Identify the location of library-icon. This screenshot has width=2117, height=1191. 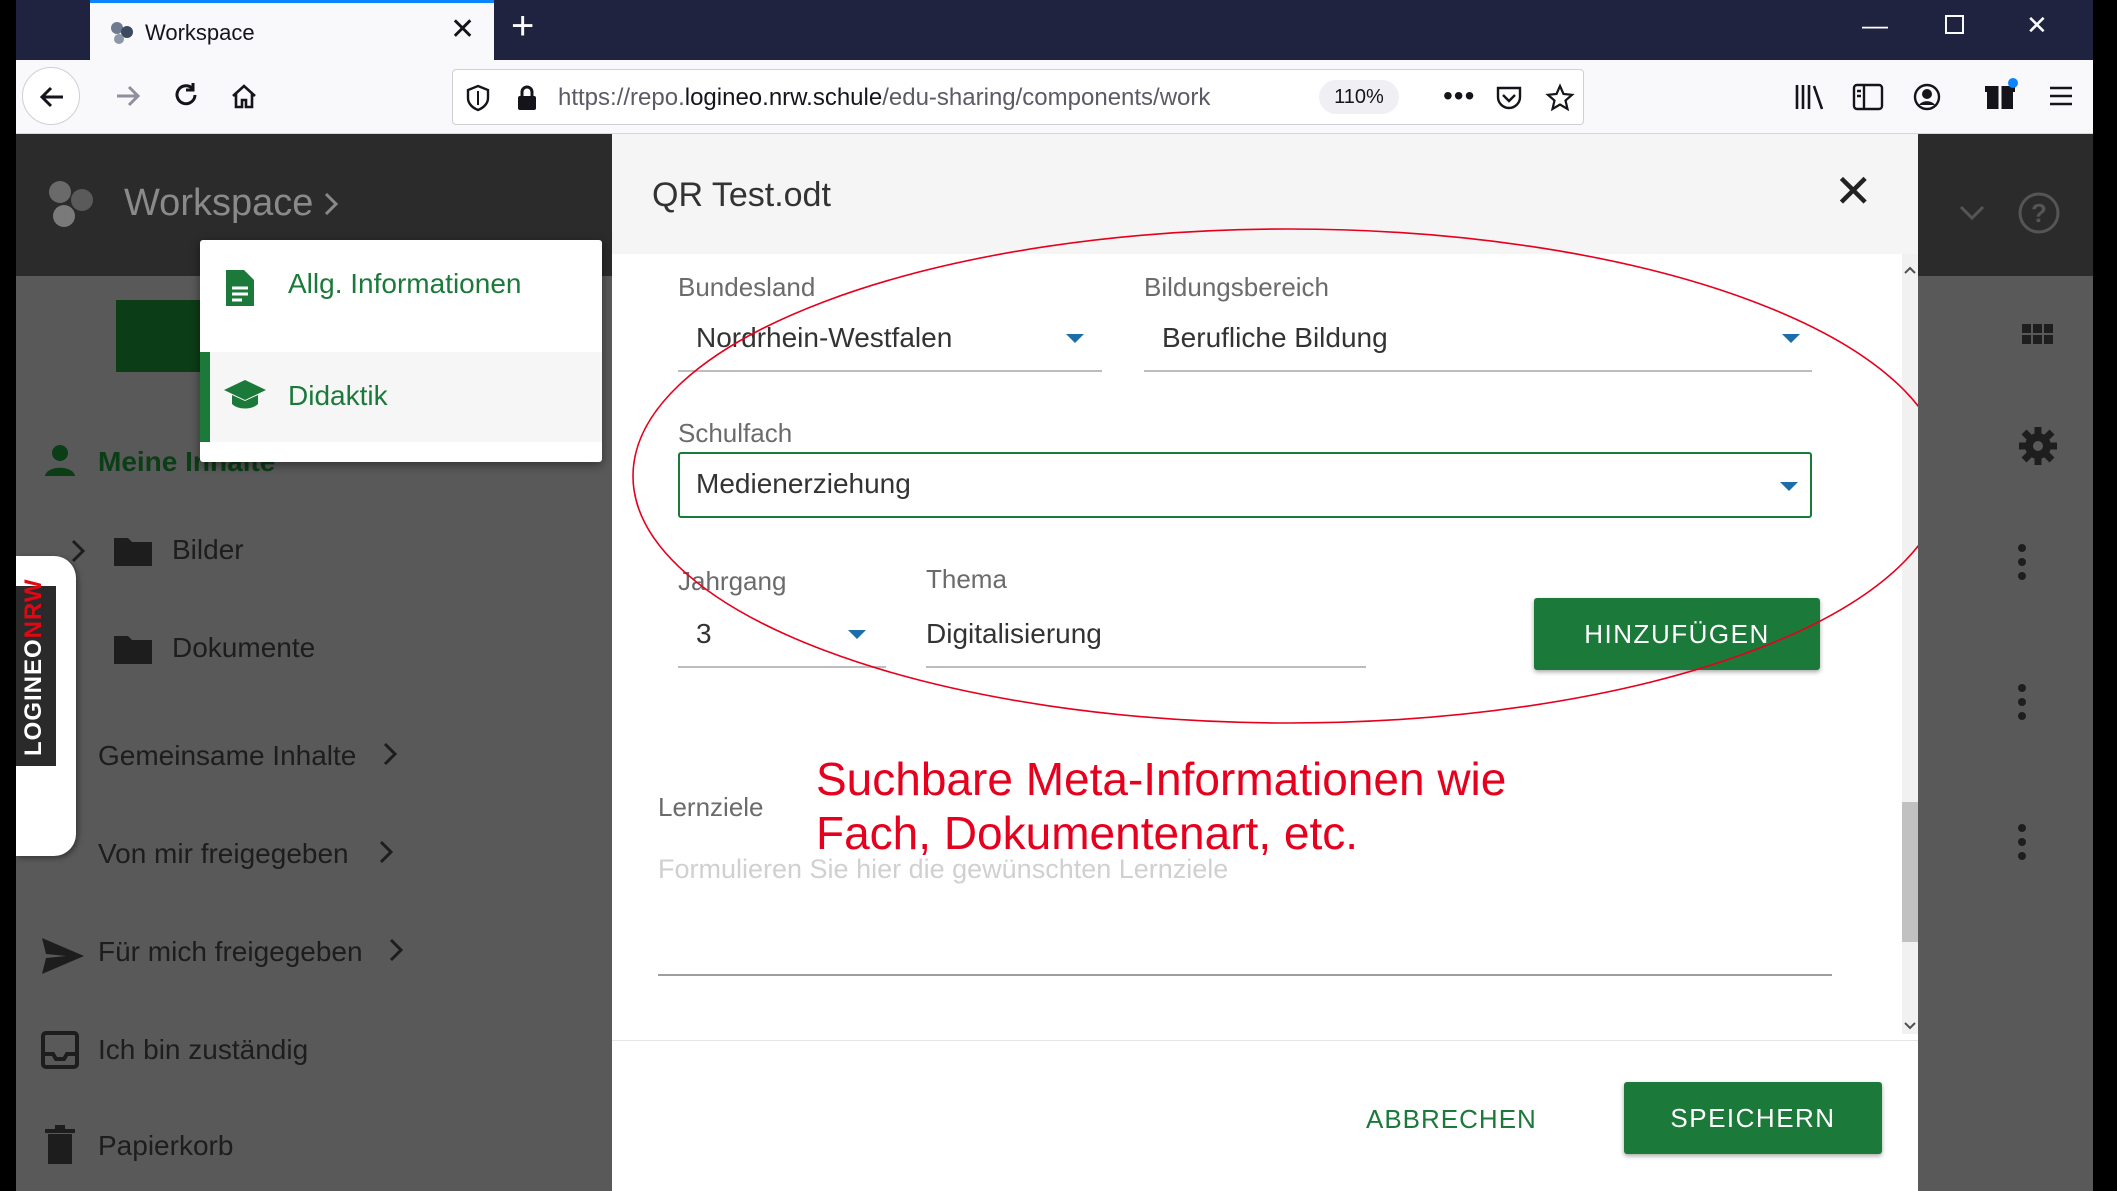
(1810, 97).